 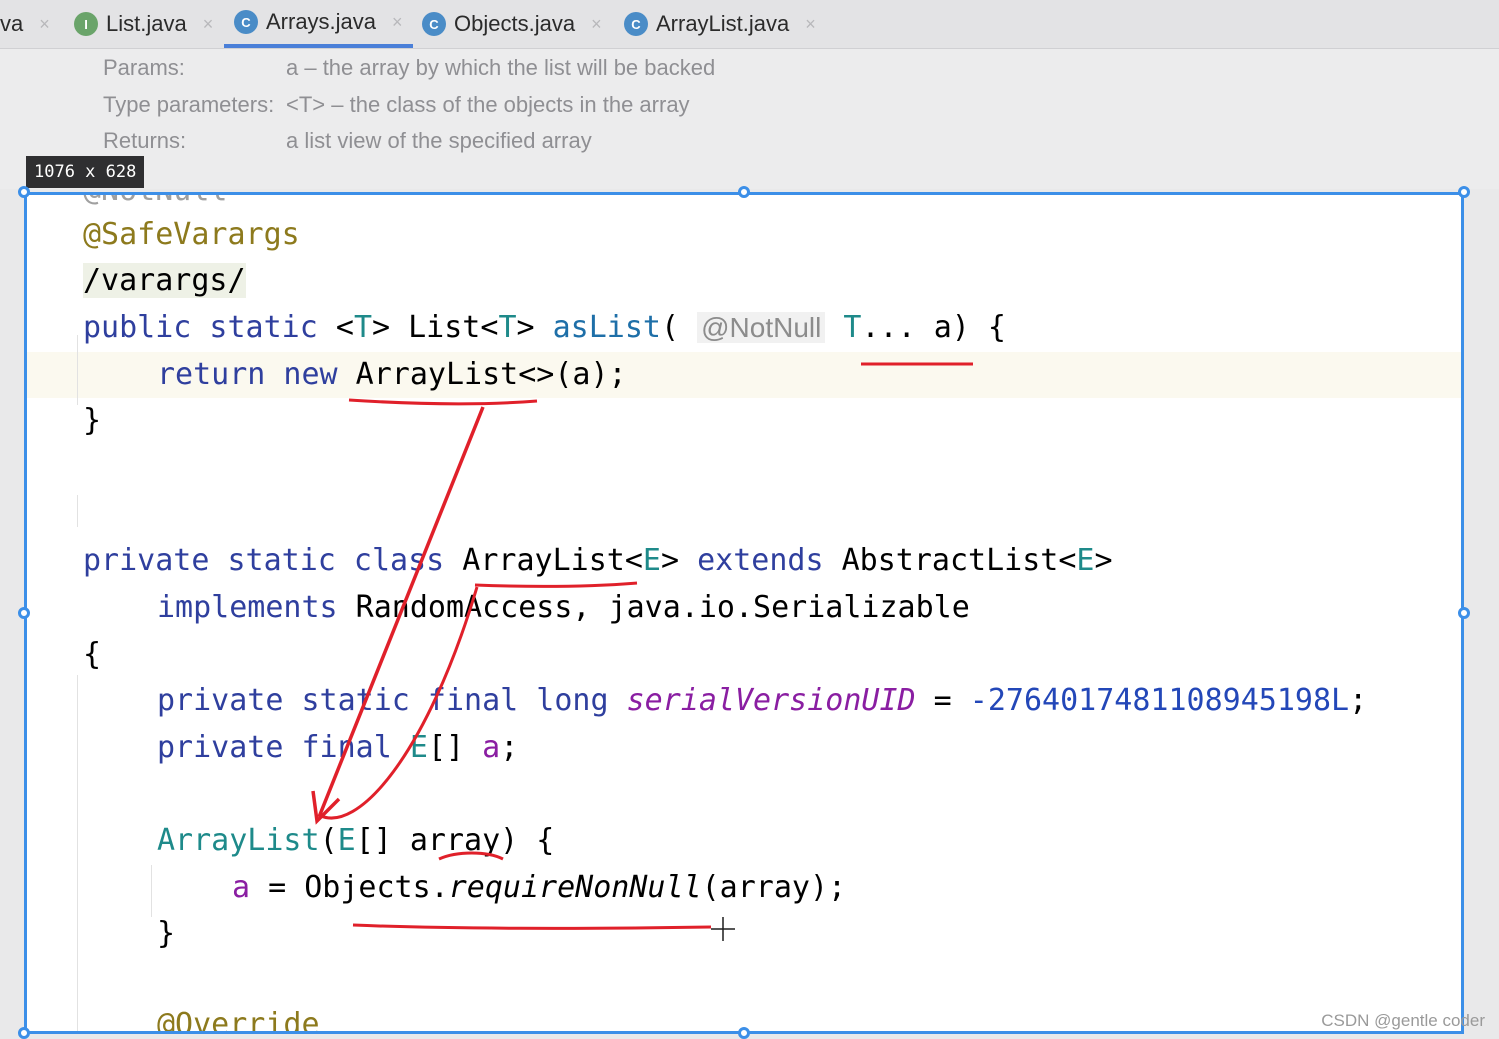 What do you see at coordinates (1464, 192) in the screenshot?
I see `resize-handle-top-right` at bounding box center [1464, 192].